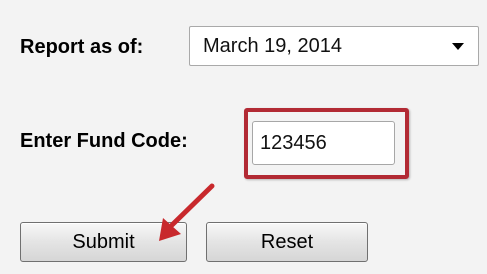 The height and width of the screenshot is (274, 487). I want to click on fund-code-input, so click(323, 143).